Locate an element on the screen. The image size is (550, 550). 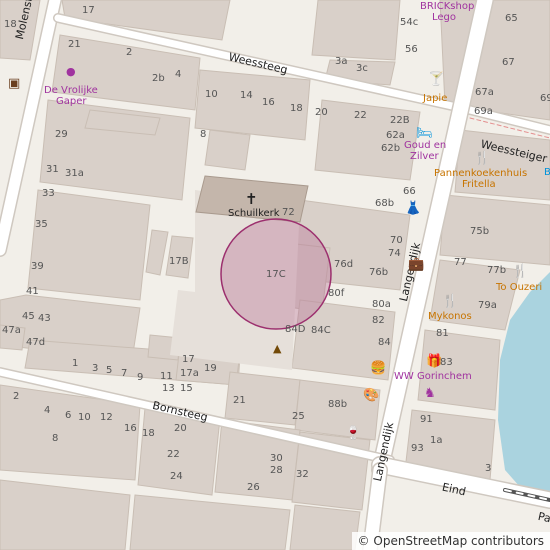
house-number: 77b is located at coordinates (497, 270).